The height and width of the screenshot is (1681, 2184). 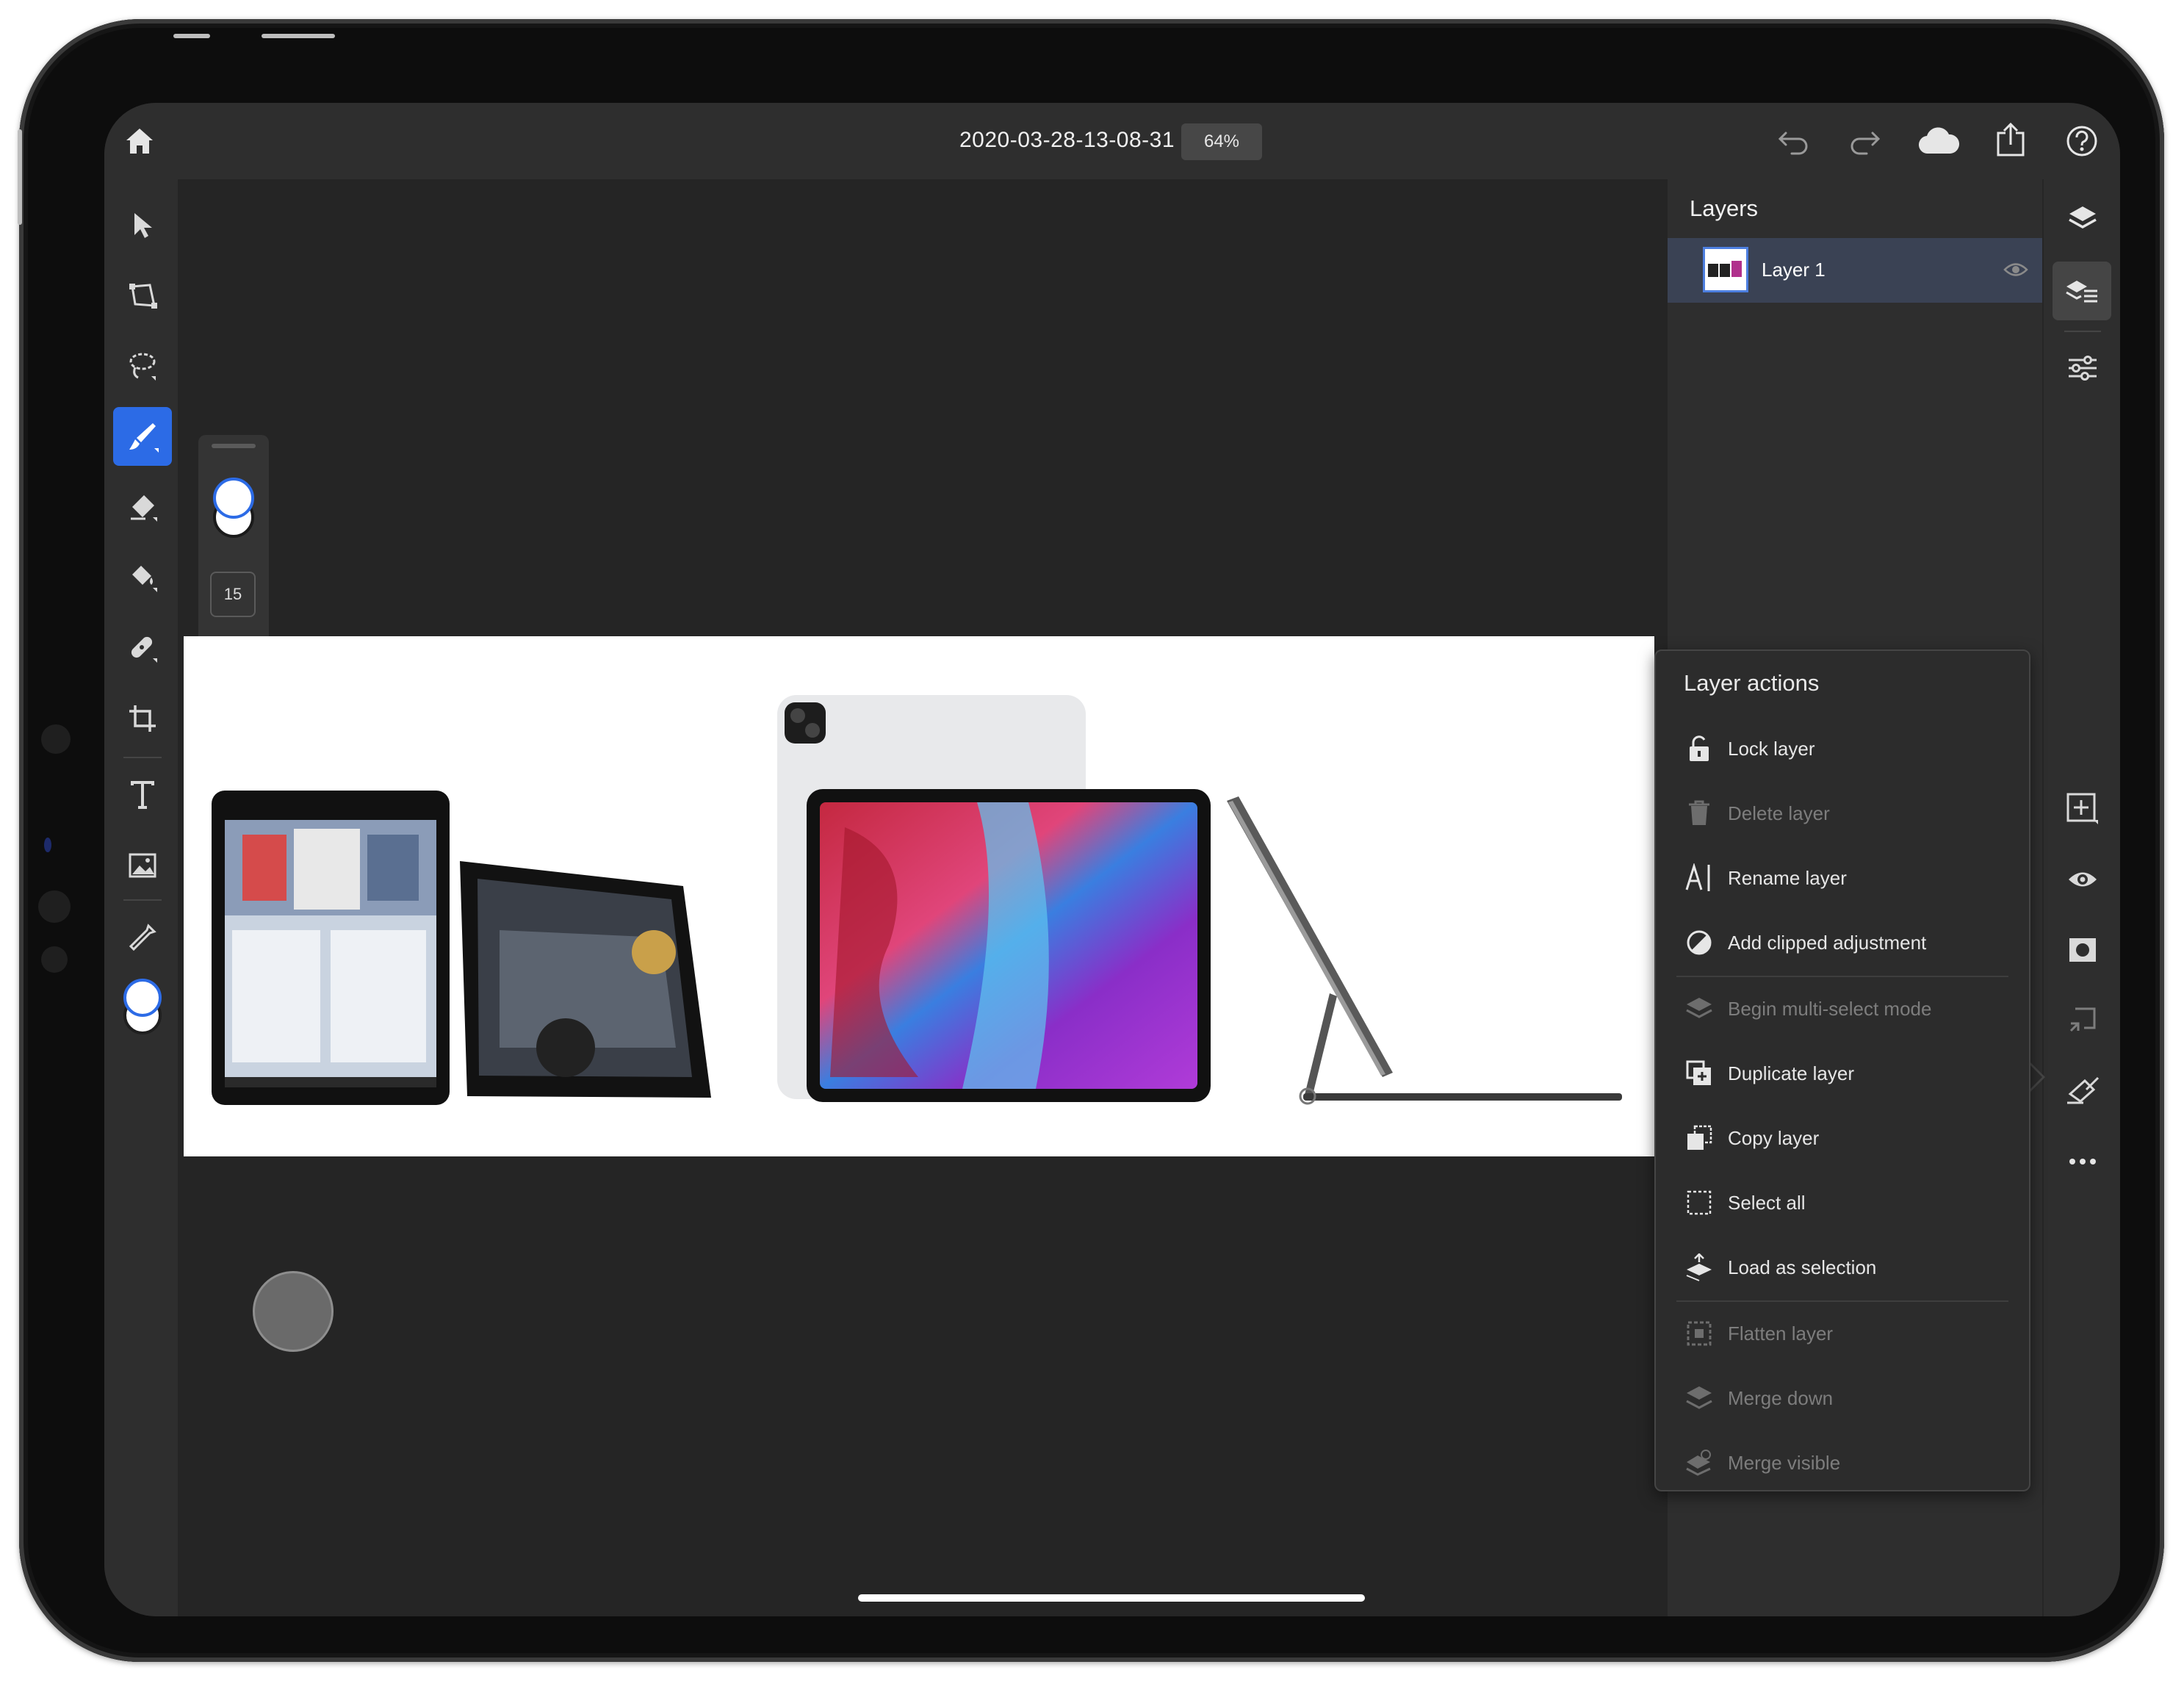 I want to click on clip-to-below-icon, so click(x=2082, y=1020).